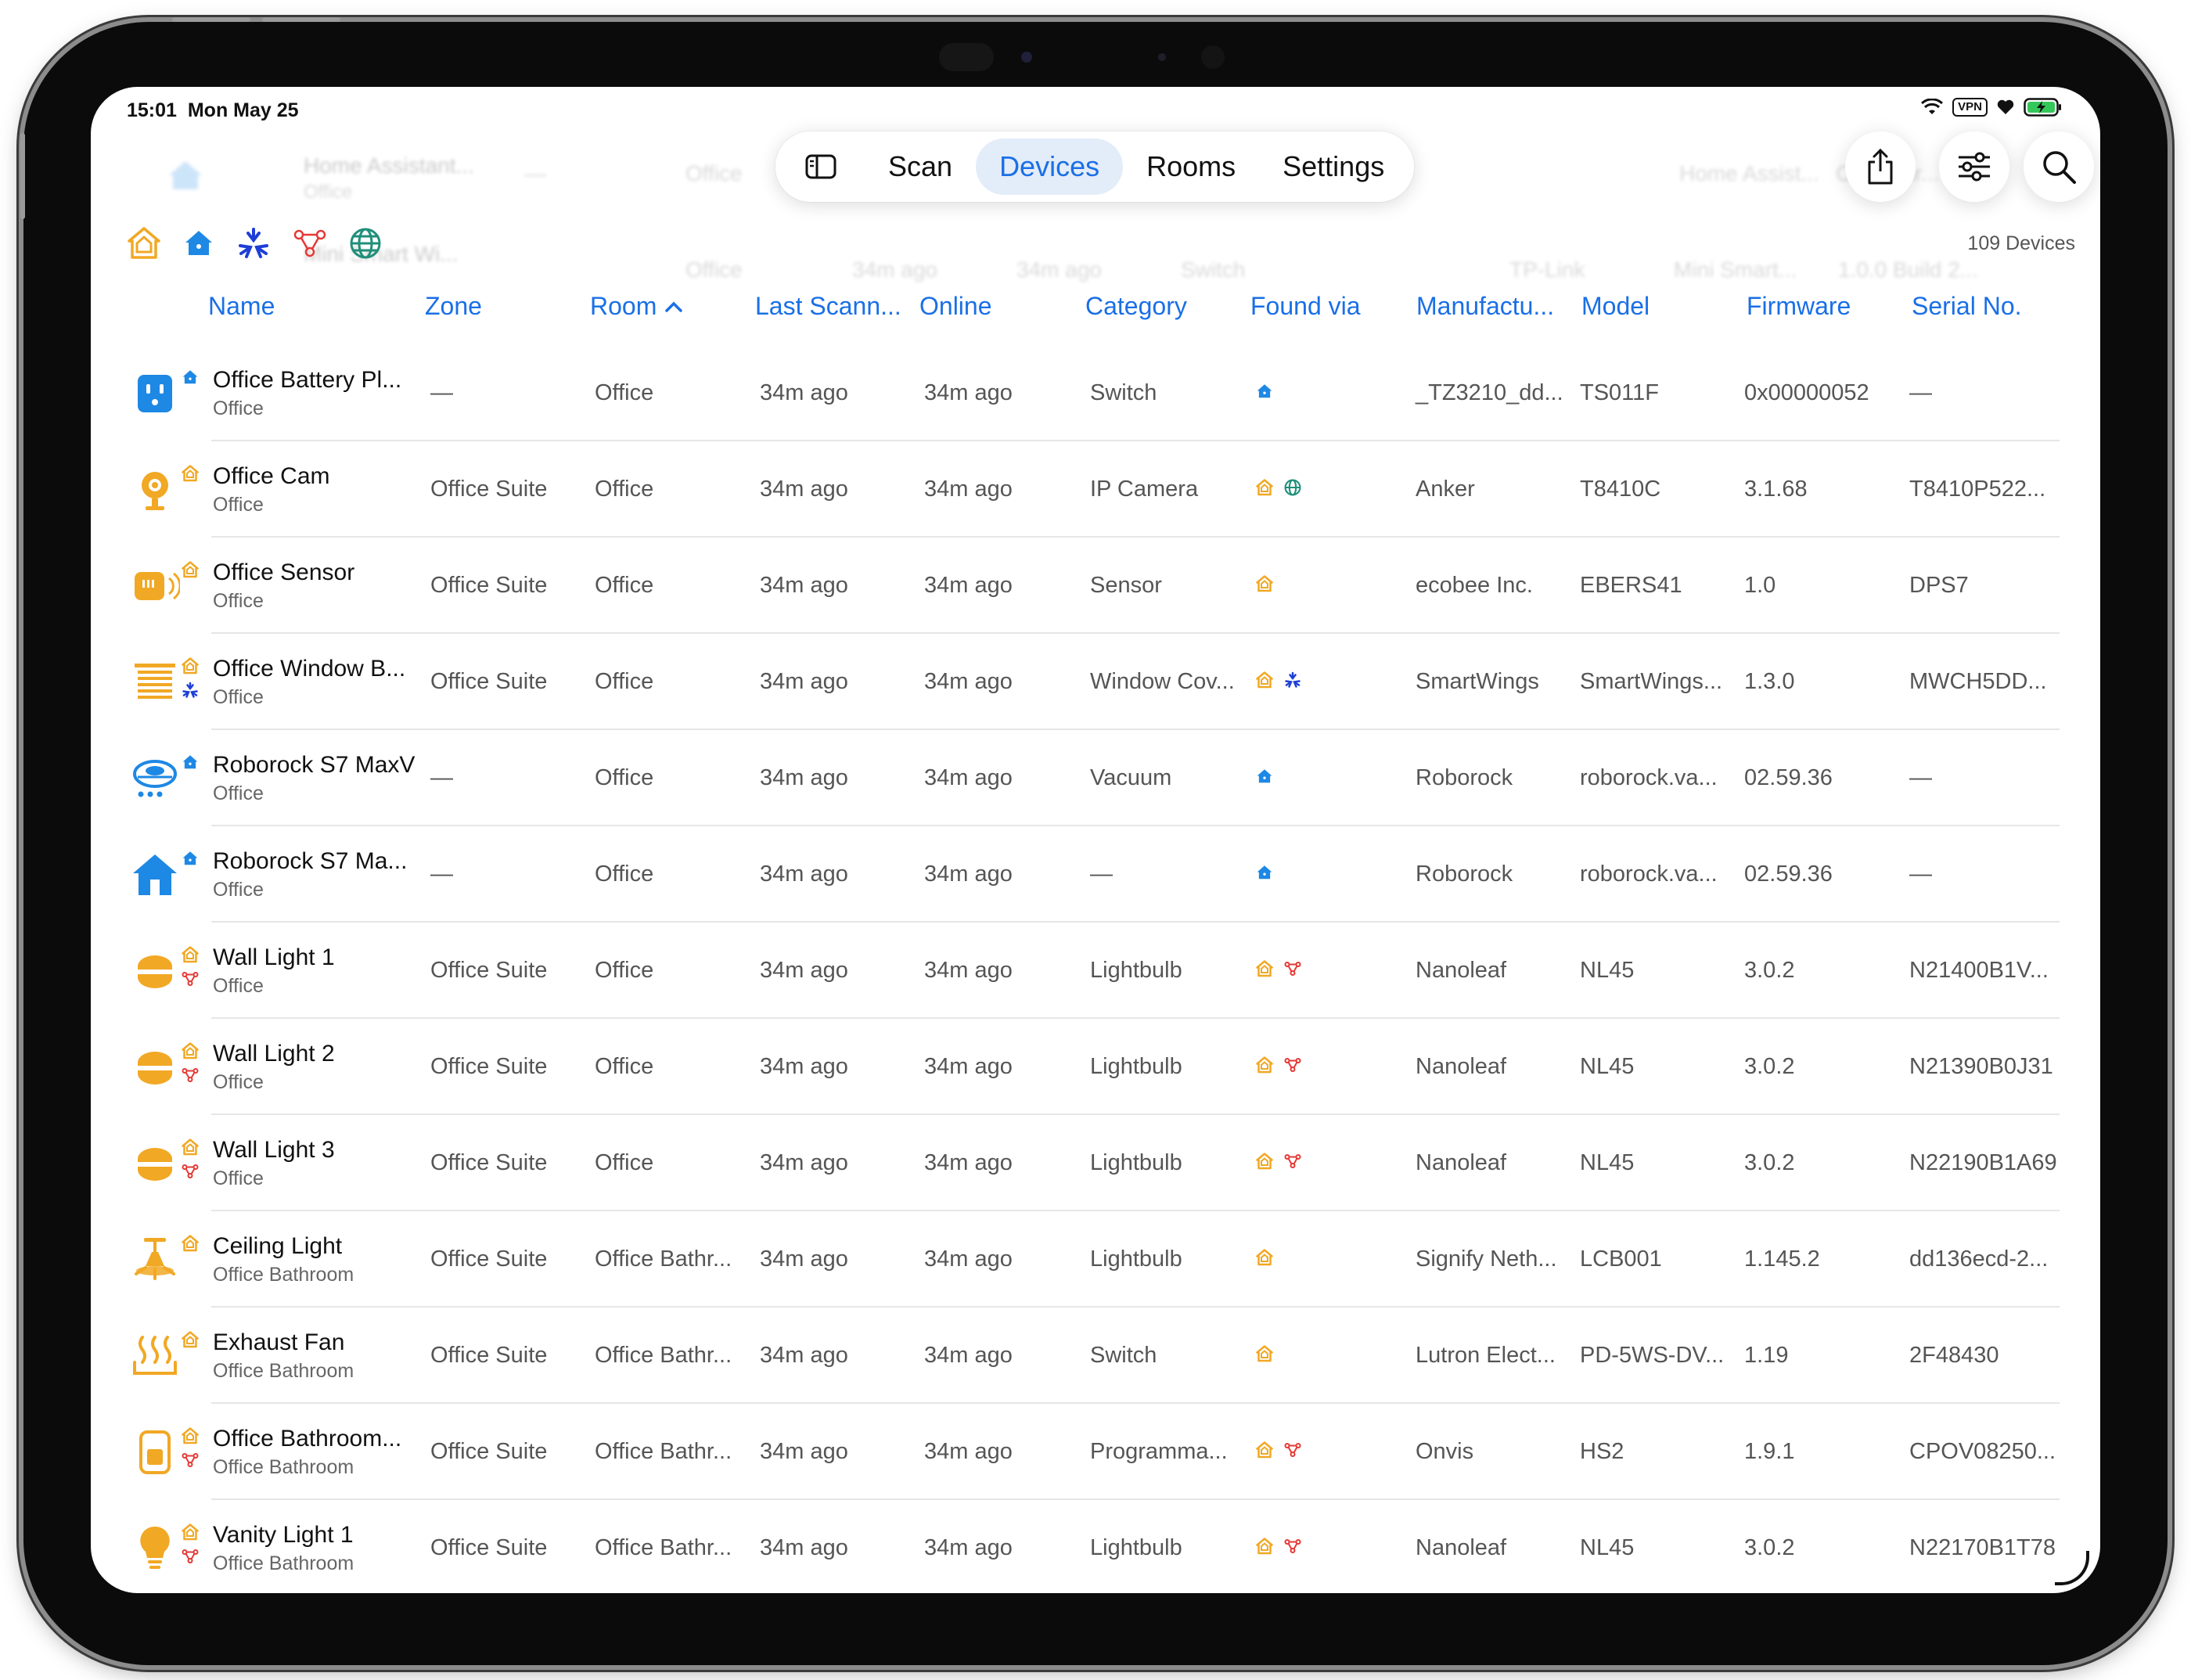 The width and height of the screenshot is (2191, 1680). I want to click on source-filter-bar, so click(254, 243).